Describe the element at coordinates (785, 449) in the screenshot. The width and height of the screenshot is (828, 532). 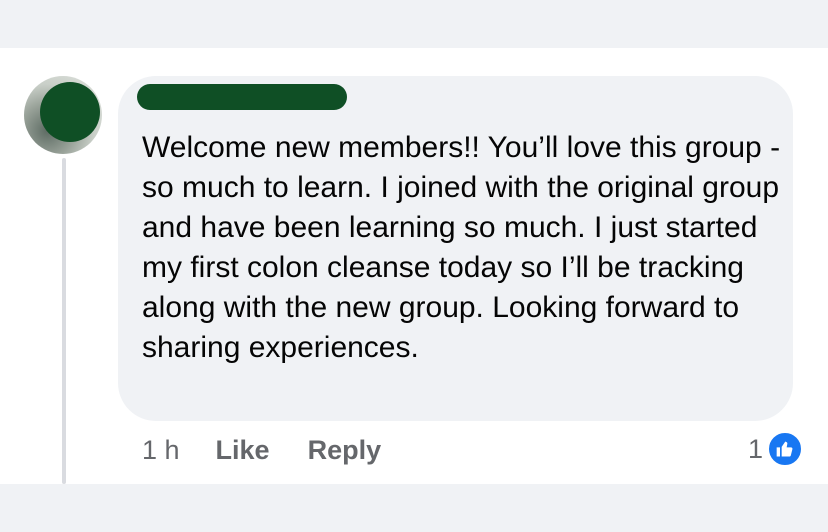
I see `thumbs-up-icon` at that location.